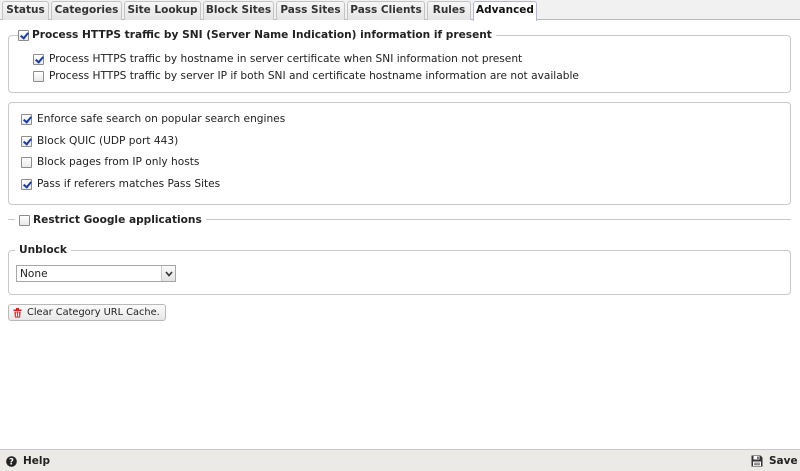 The image size is (800, 471). What do you see at coordinates (757, 461) in the screenshot?
I see `floppy-disk-icon` at bounding box center [757, 461].